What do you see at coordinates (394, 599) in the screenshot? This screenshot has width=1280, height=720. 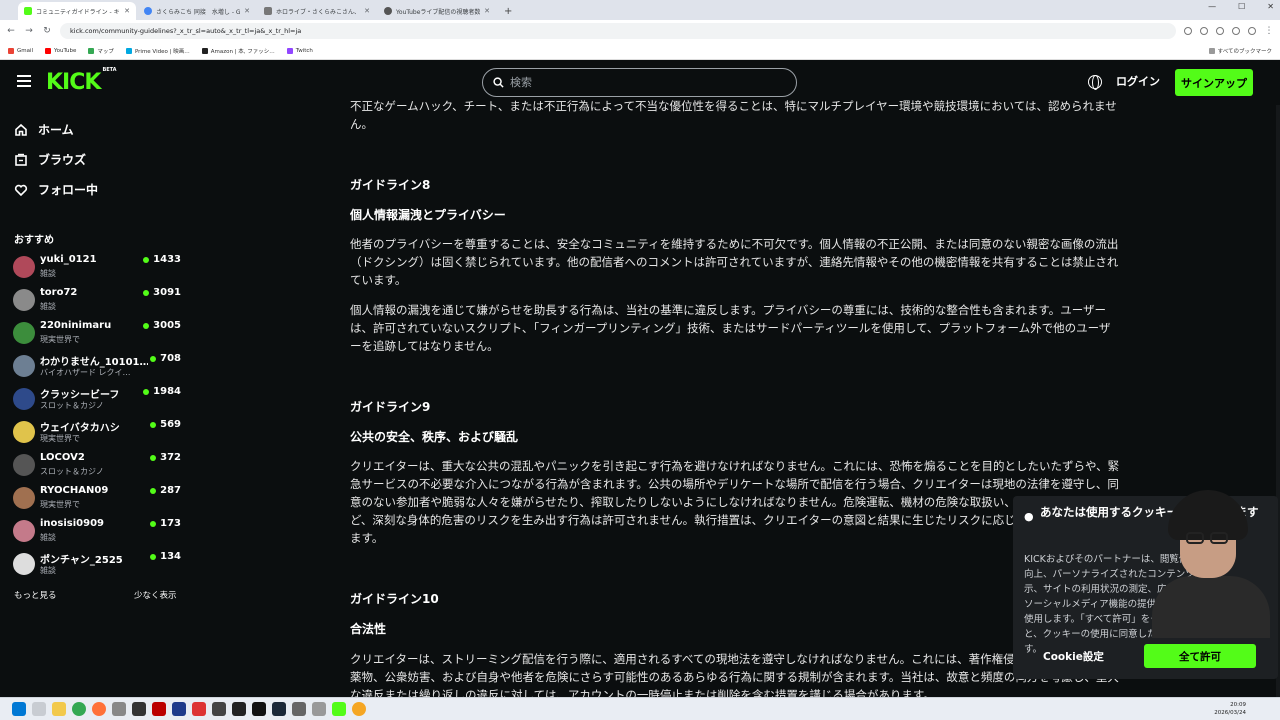 I see `guideline-10-title: ガイドライン10` at bounding box center [394, 599].